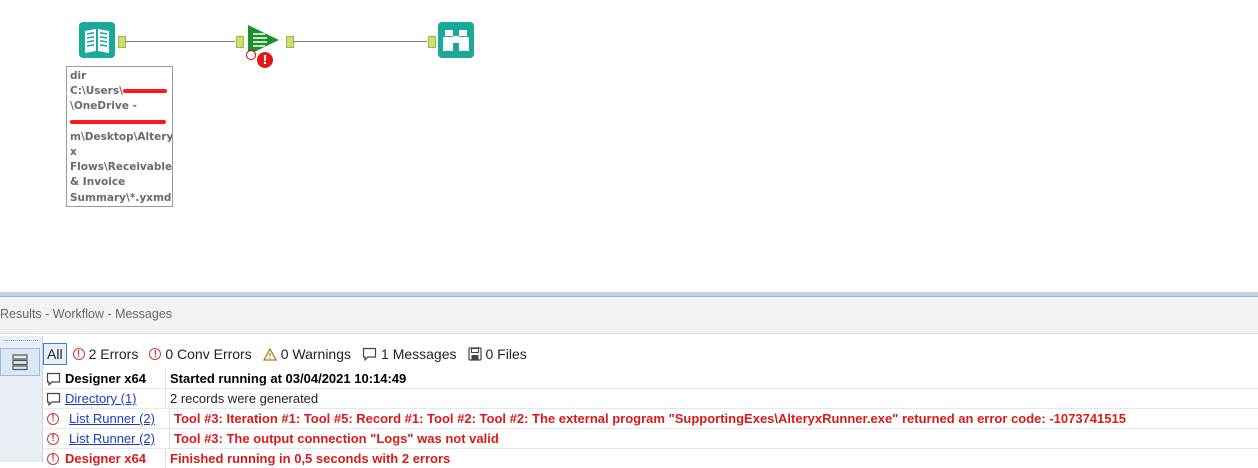  I want to click on filter-conv-errors-label: 0 Conv Errors, so click(208, 354).